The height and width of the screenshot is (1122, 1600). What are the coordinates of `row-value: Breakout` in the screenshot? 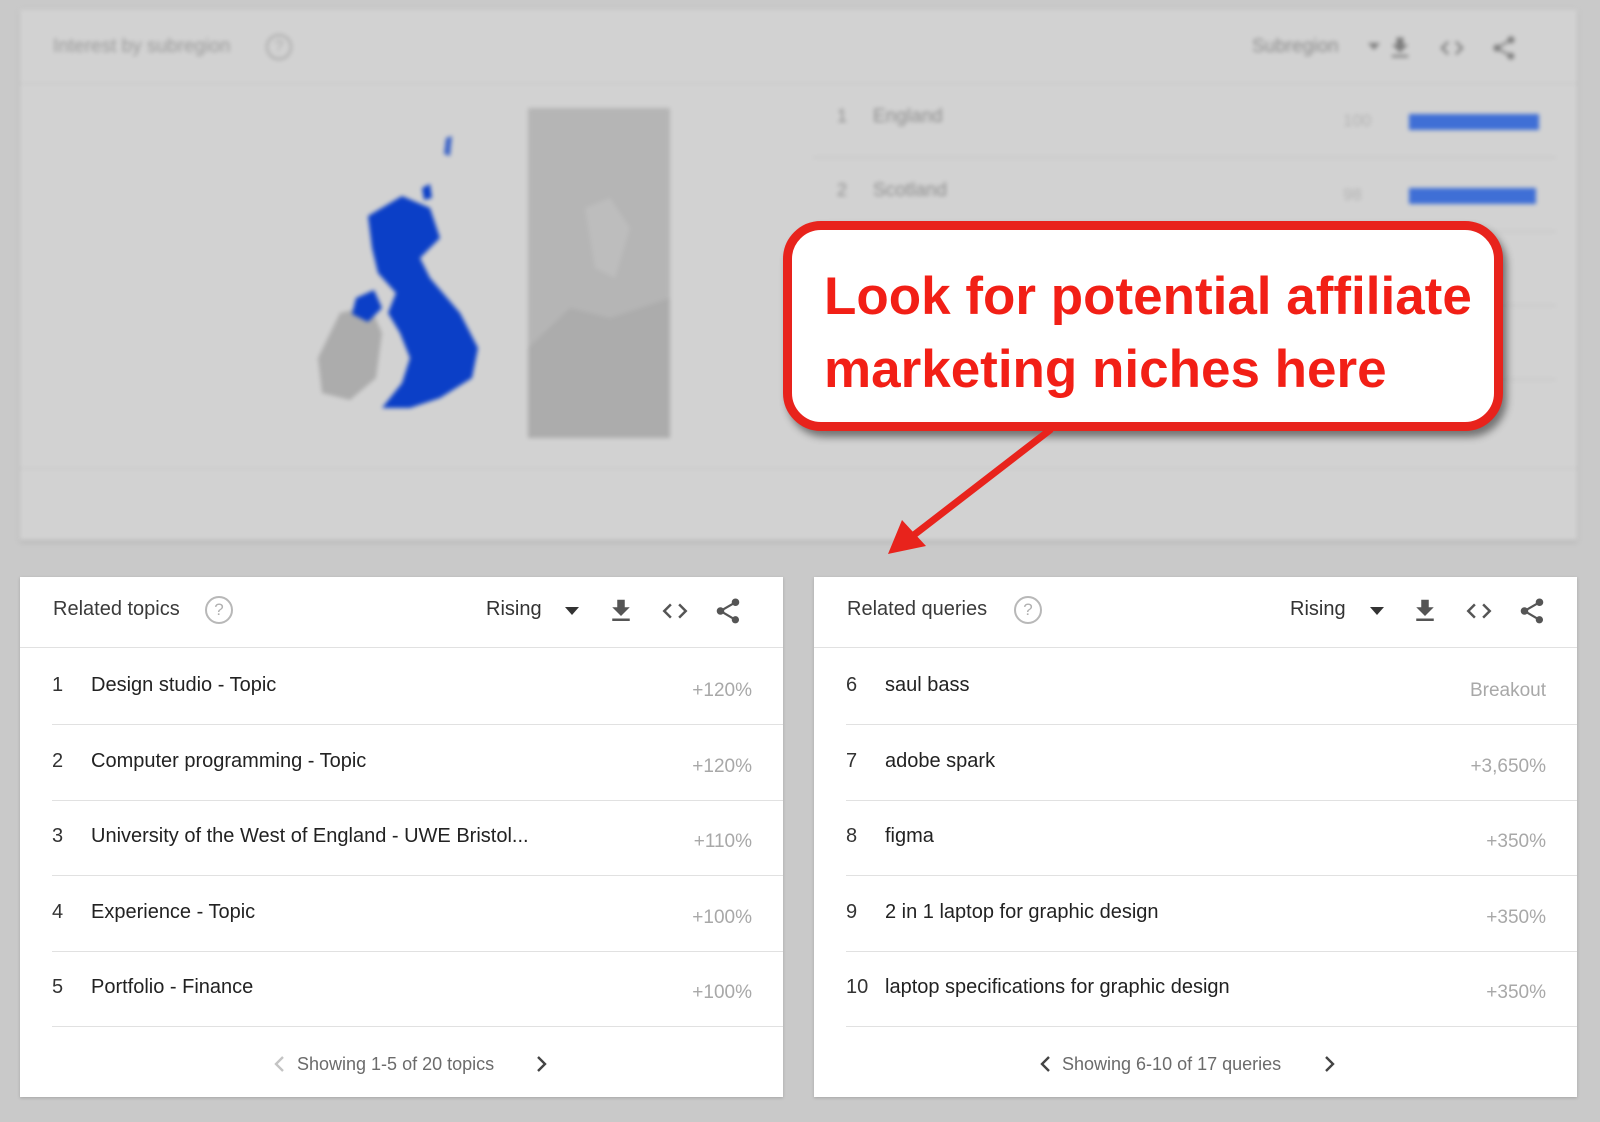 It's located at (1507, 690).